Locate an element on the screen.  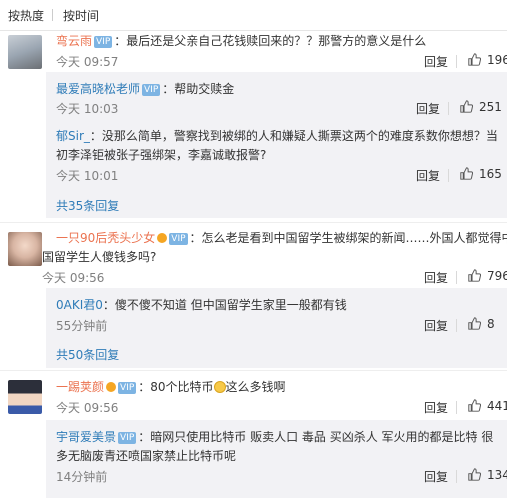
like-button: 1969 is located at coordinates (487, 60).